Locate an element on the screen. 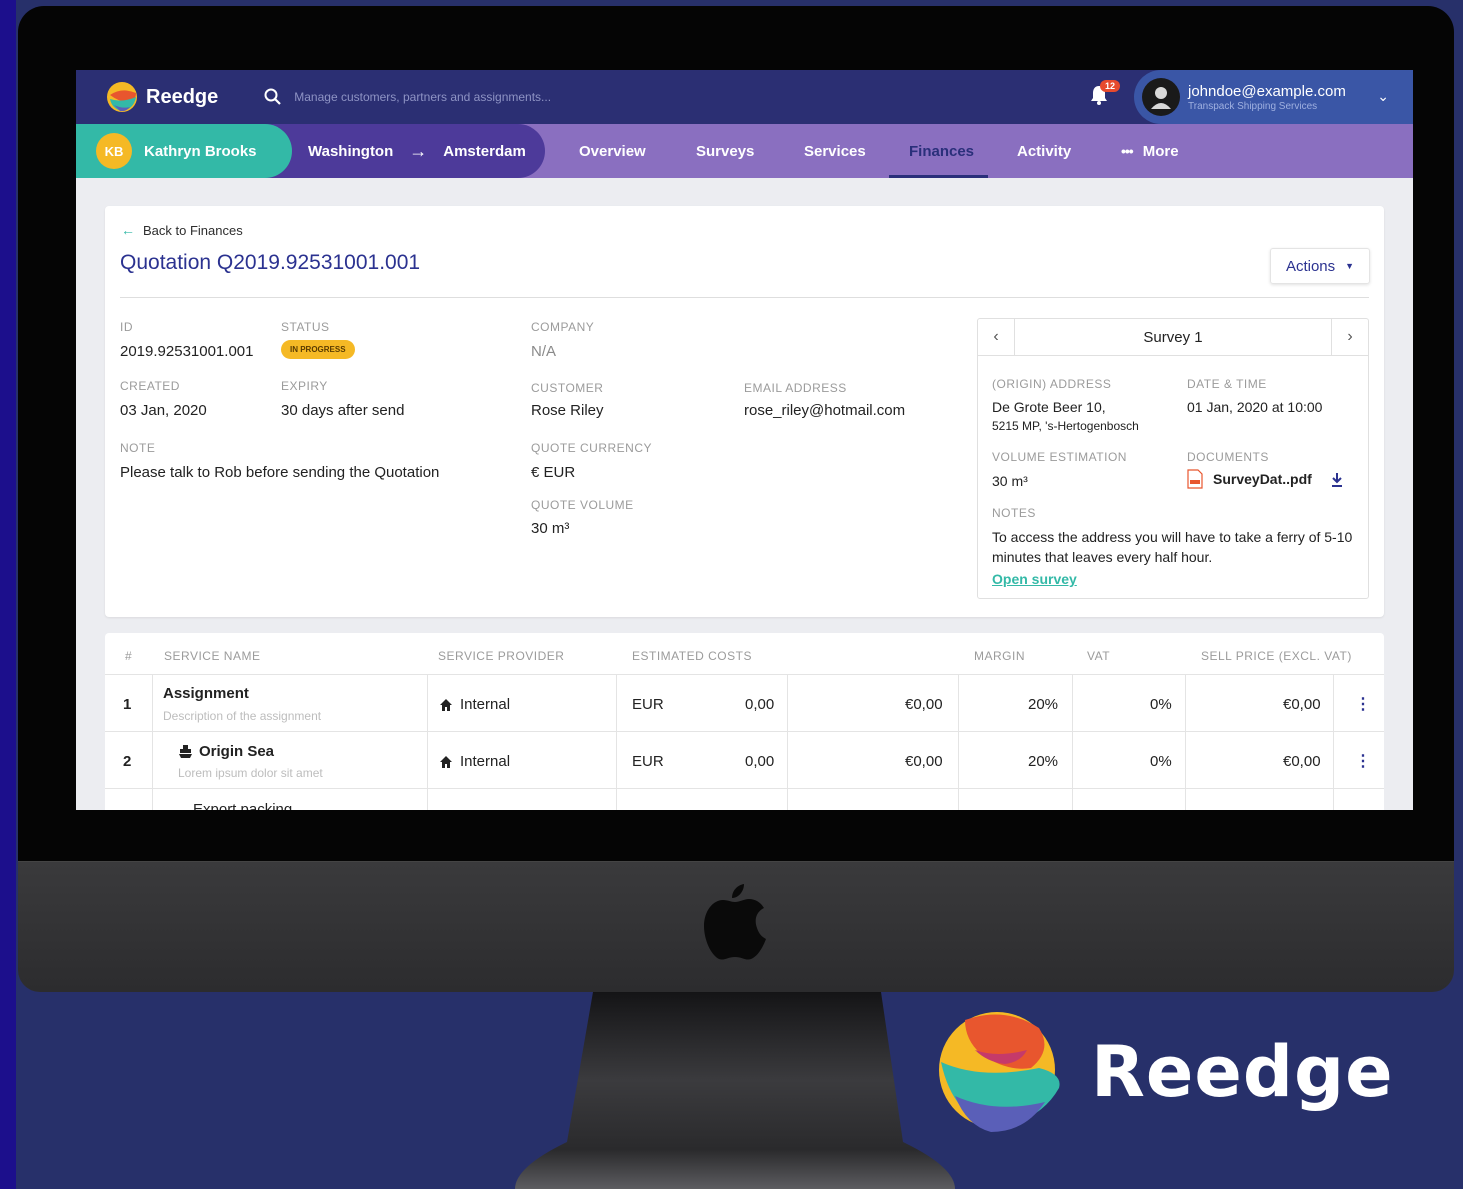 The image size is (1463, 1189). customer-pill: KB Kathryn Brooks is located at coordinates (184, 151).